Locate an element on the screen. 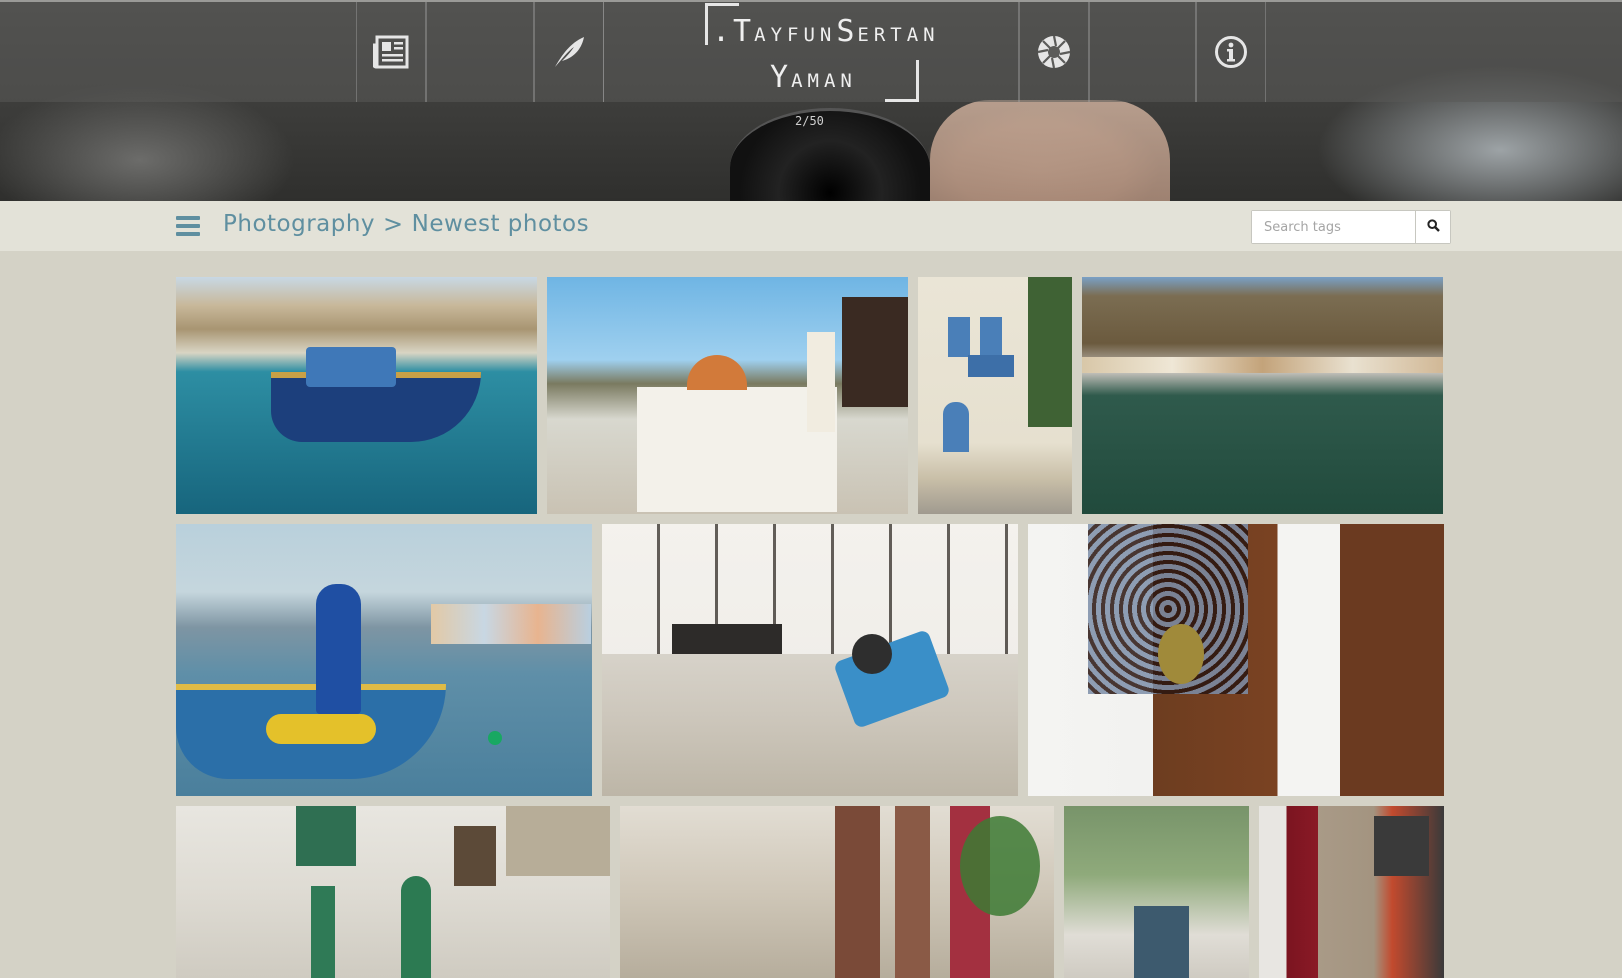 This screenshot has width=1622, height=978. nav-writing is located at coordinates (569, 52).